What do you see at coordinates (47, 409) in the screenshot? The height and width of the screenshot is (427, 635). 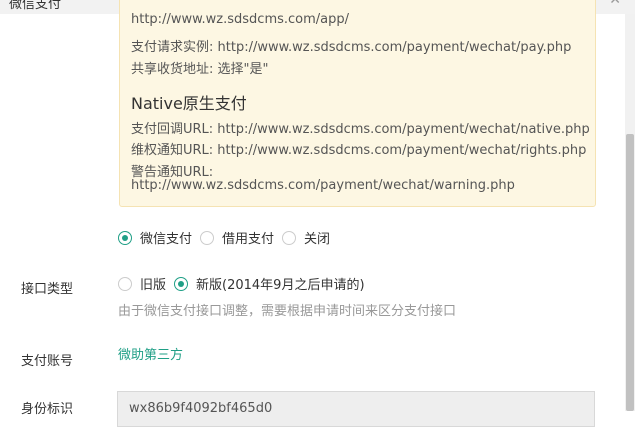 I see `identity-label: 身份标识` at bounding box center [47, 409].